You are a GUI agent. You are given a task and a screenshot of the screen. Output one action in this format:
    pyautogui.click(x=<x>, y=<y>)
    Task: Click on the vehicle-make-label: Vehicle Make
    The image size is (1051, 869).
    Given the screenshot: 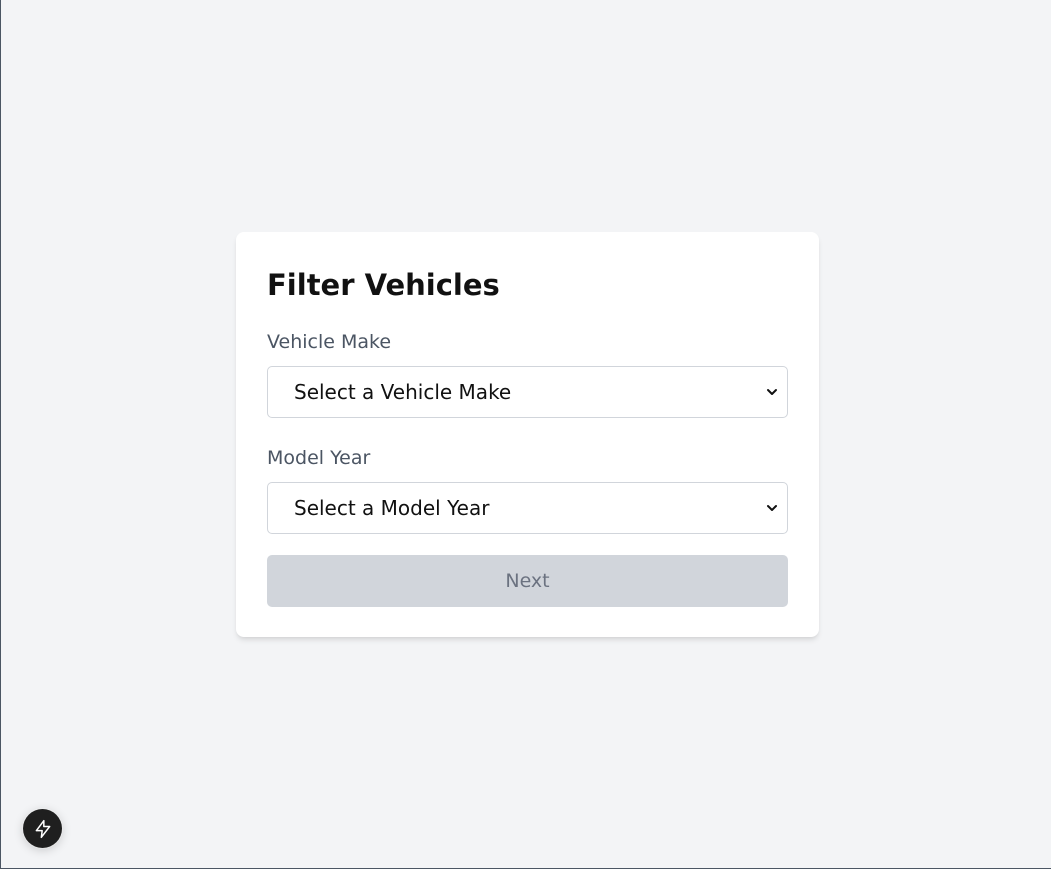 What is the action you would take?
    pyautogui.click(x=329, y=342)
    